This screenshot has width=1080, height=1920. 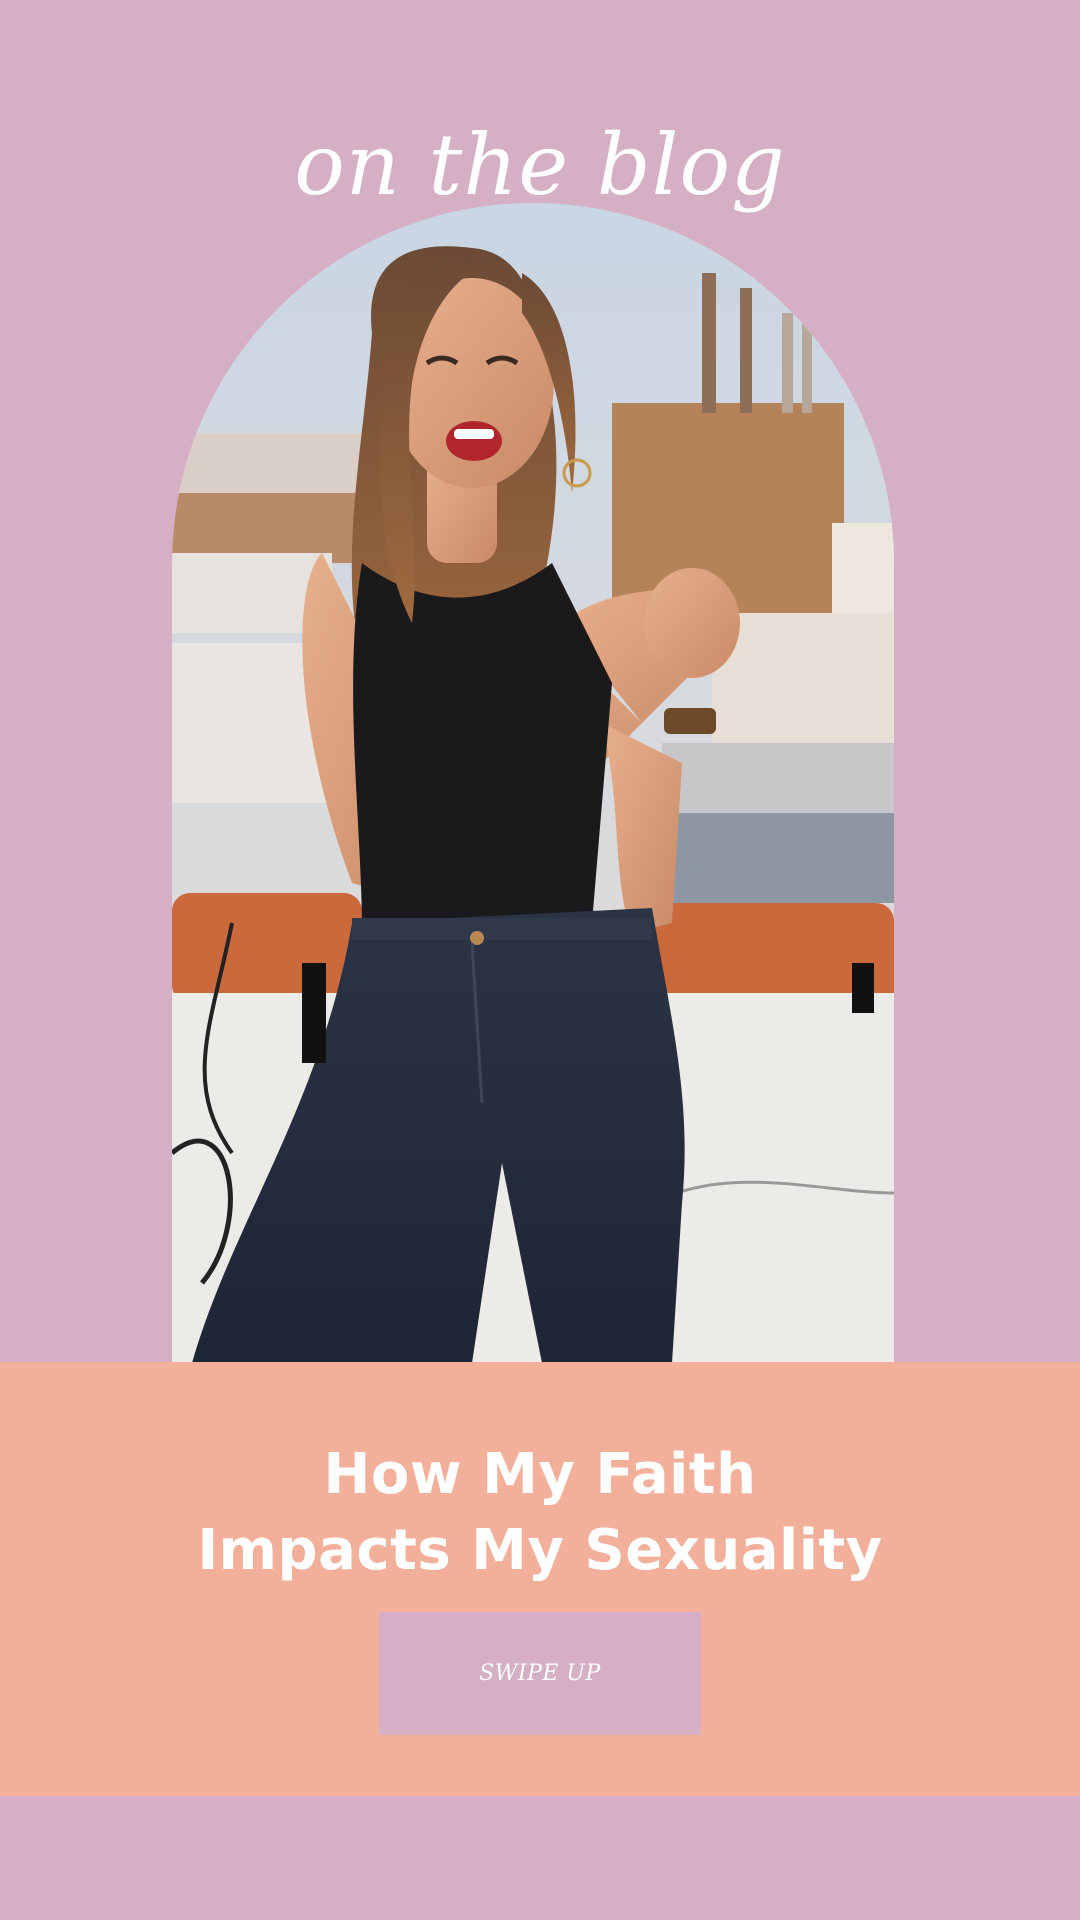 What do you see at coordinates (540, 1474) in the screenshot?
I see `headline-line-1: How My Faith` at bounding box center [540, 1474].